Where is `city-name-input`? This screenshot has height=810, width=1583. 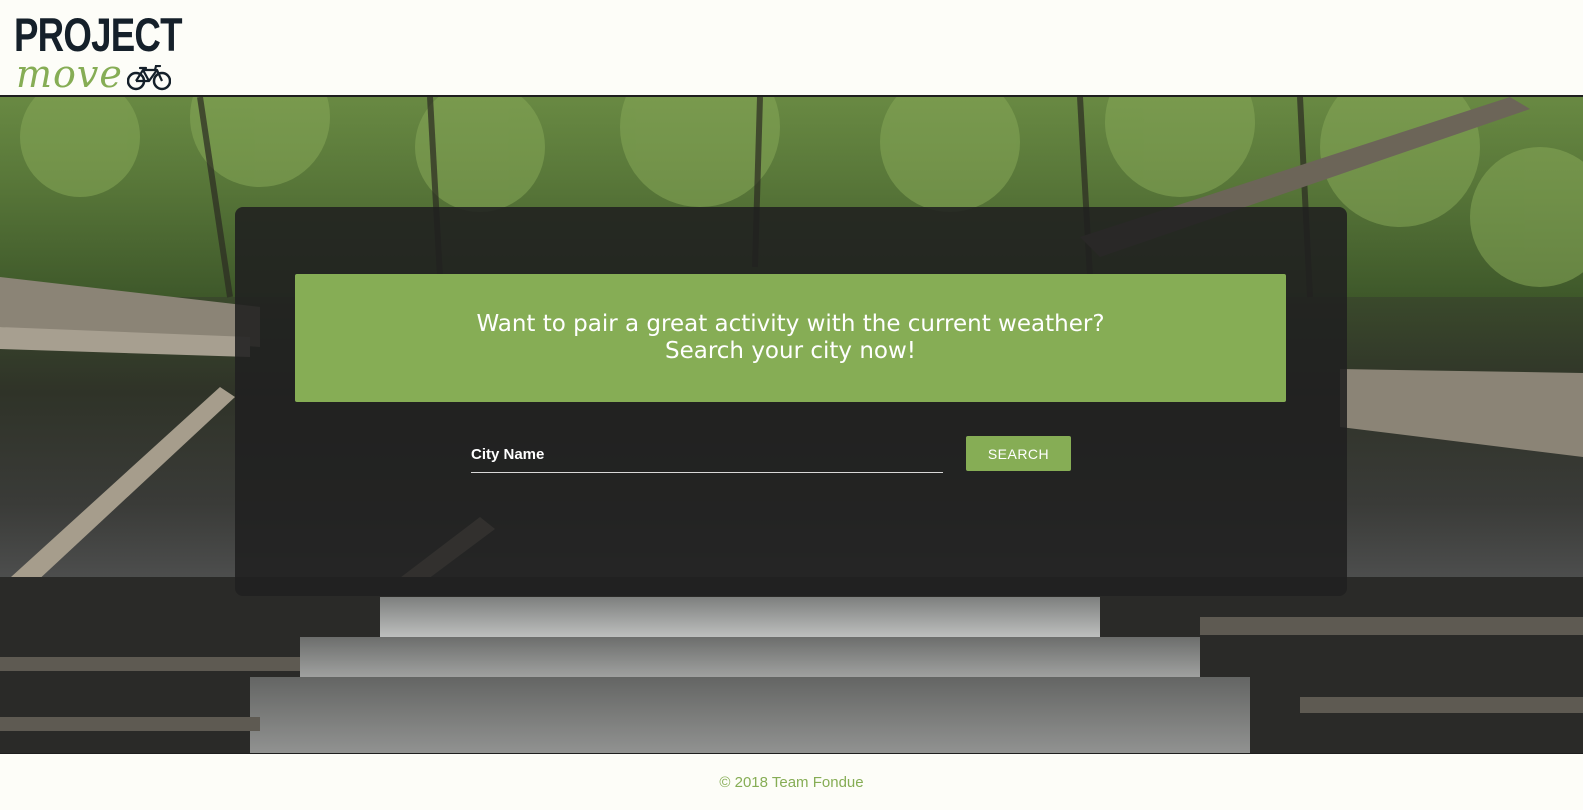
city-name-input is located at coordinates (707, 454).